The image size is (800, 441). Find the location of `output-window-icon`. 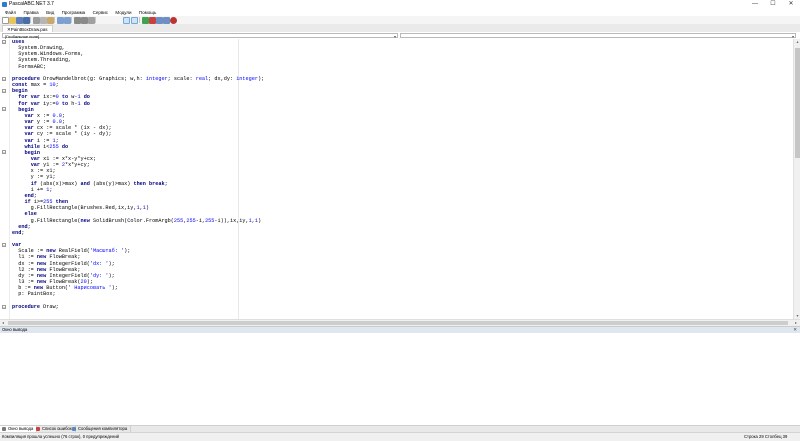

output-window-icon is located at coordinates (4, 429).